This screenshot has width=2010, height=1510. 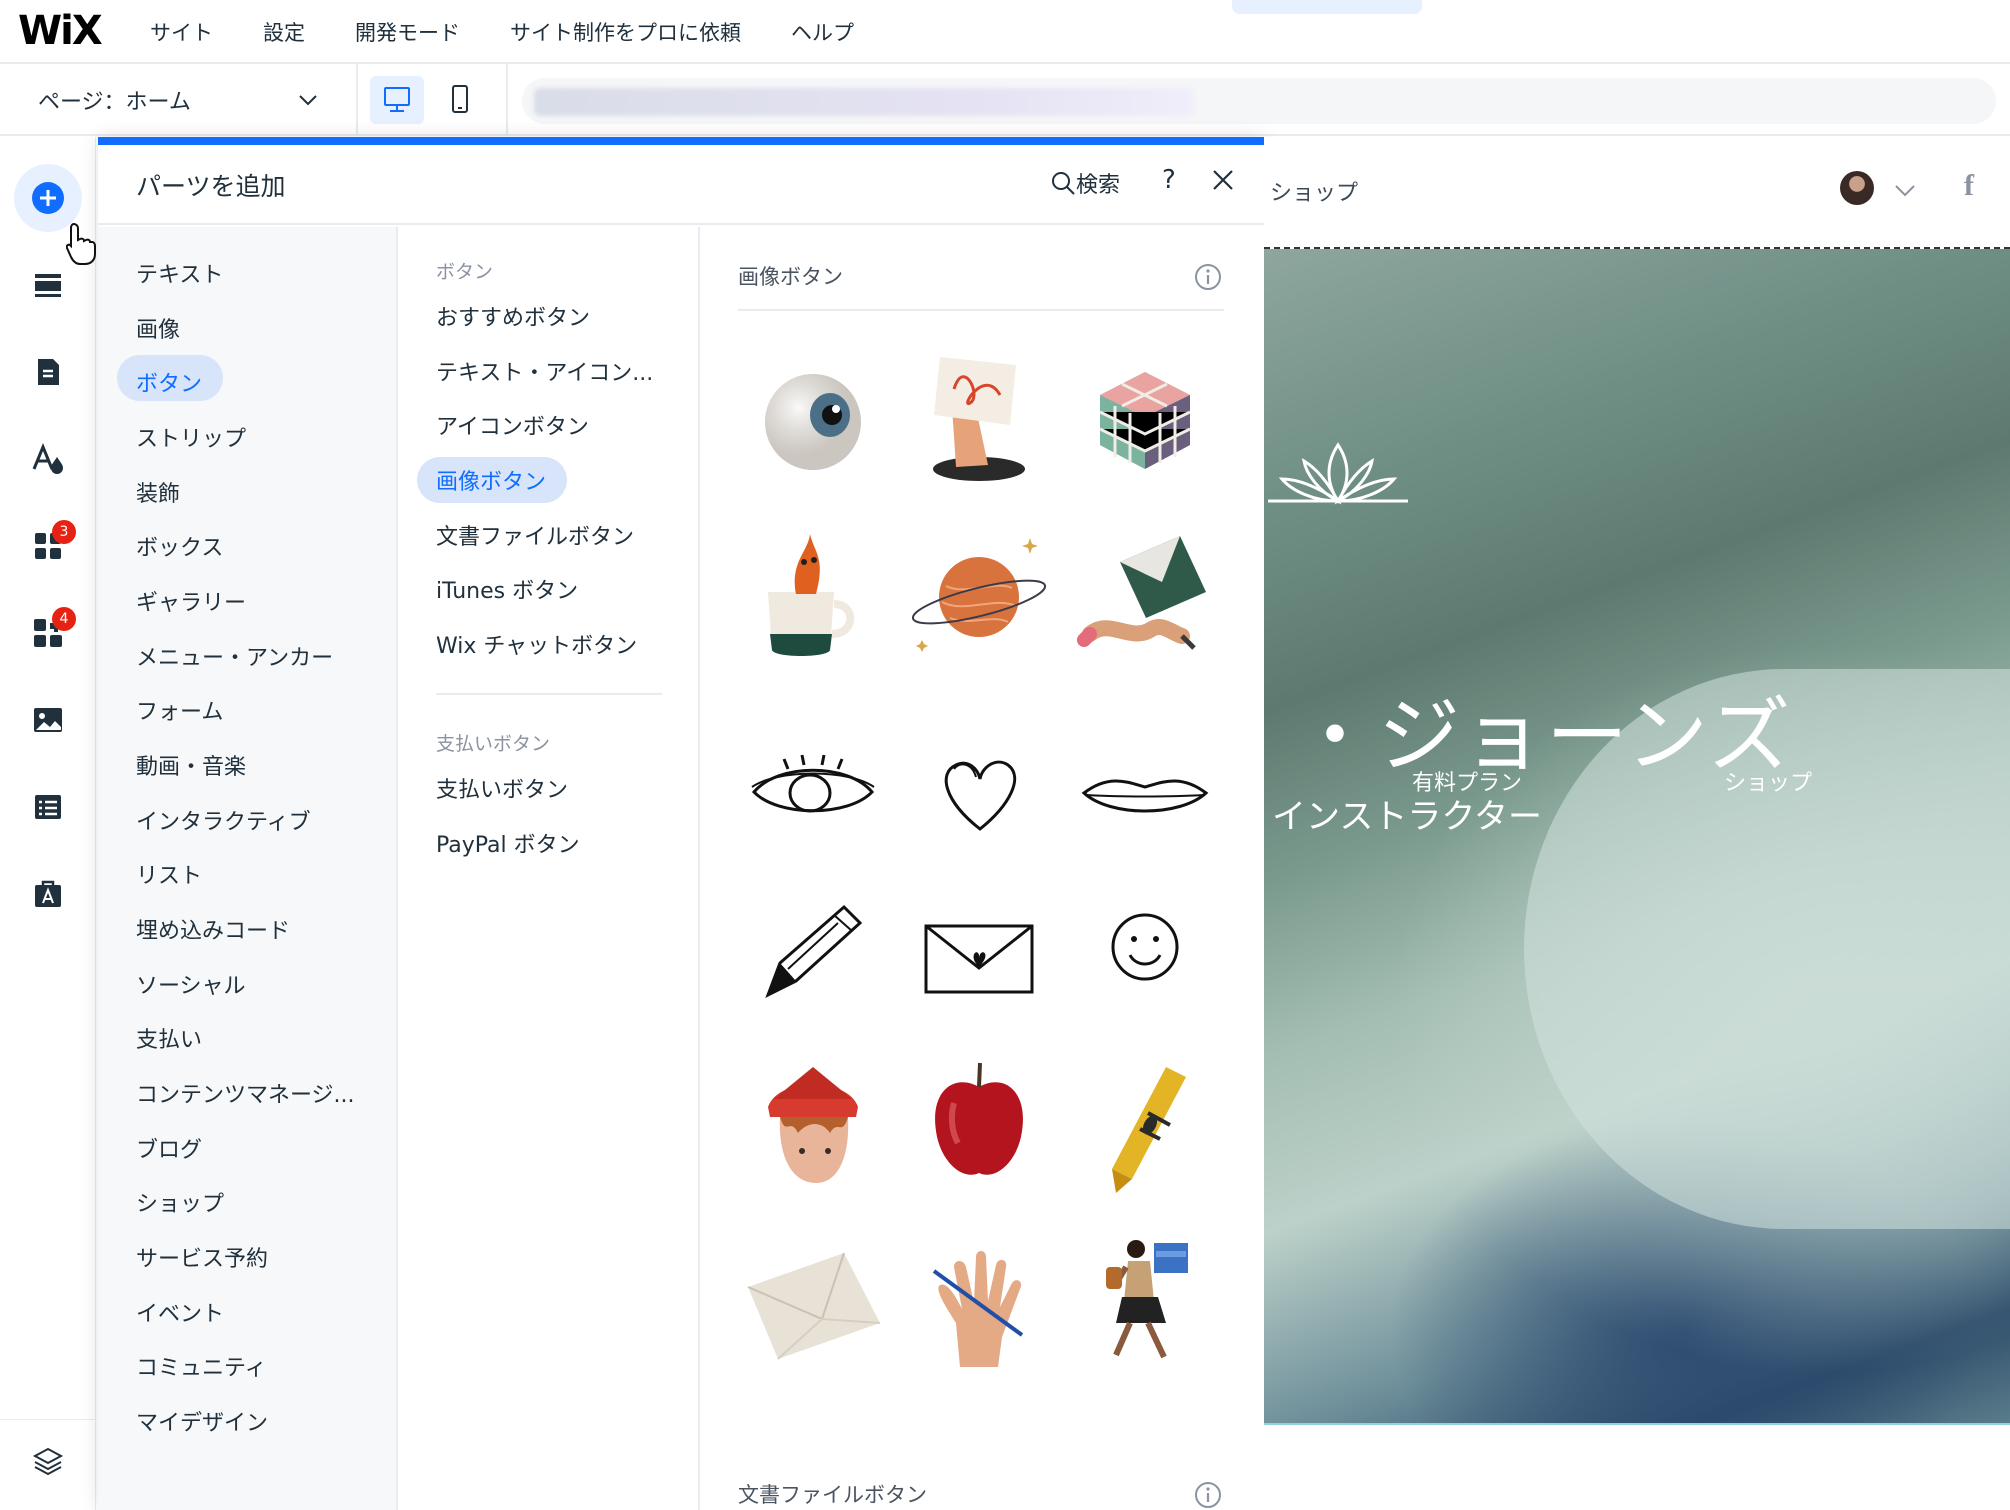 I want to click on media-icon, so click(x=48, y=720).